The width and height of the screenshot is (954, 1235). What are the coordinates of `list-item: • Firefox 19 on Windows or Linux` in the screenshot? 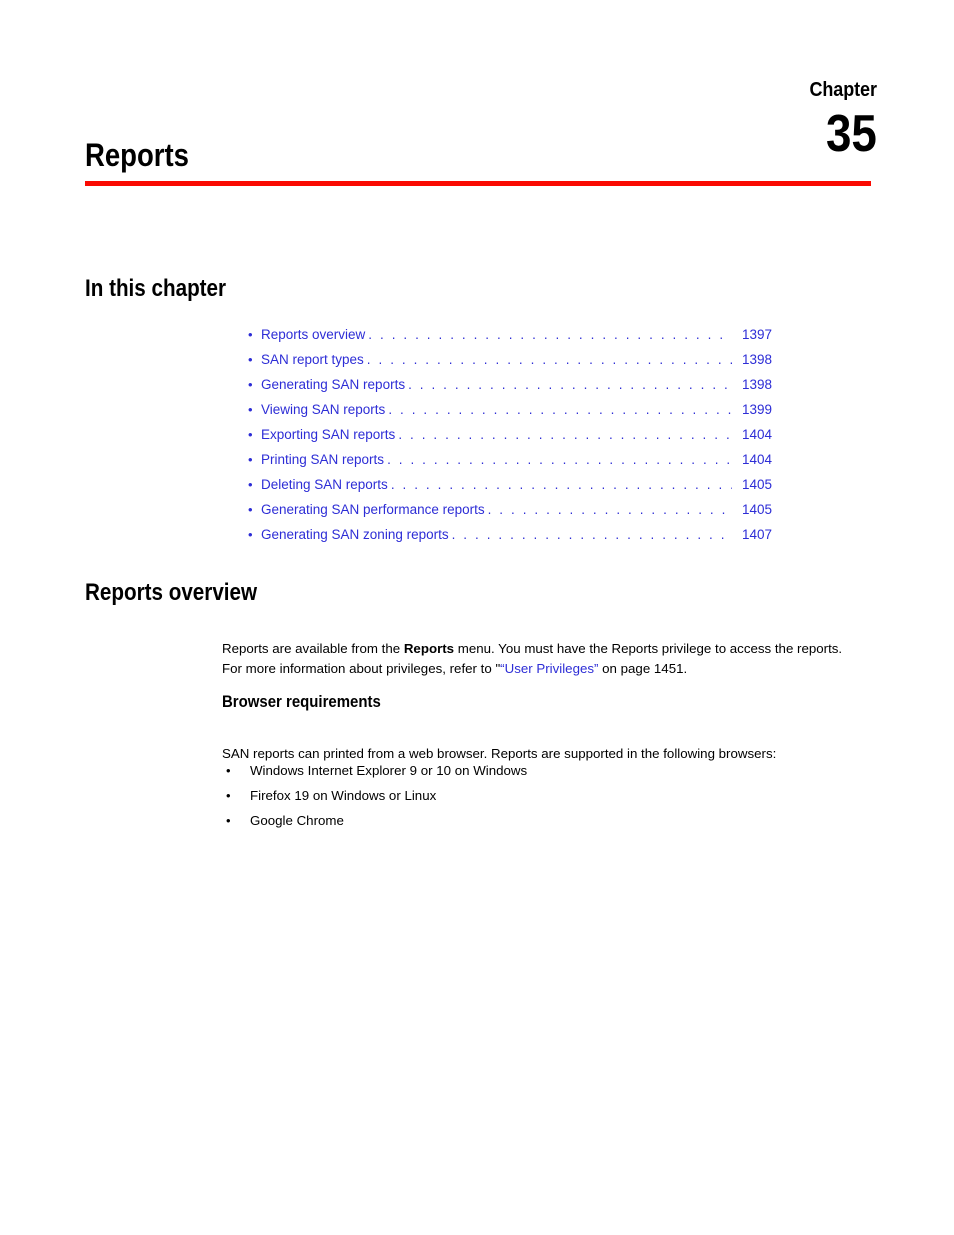 It's located at (532, 795).